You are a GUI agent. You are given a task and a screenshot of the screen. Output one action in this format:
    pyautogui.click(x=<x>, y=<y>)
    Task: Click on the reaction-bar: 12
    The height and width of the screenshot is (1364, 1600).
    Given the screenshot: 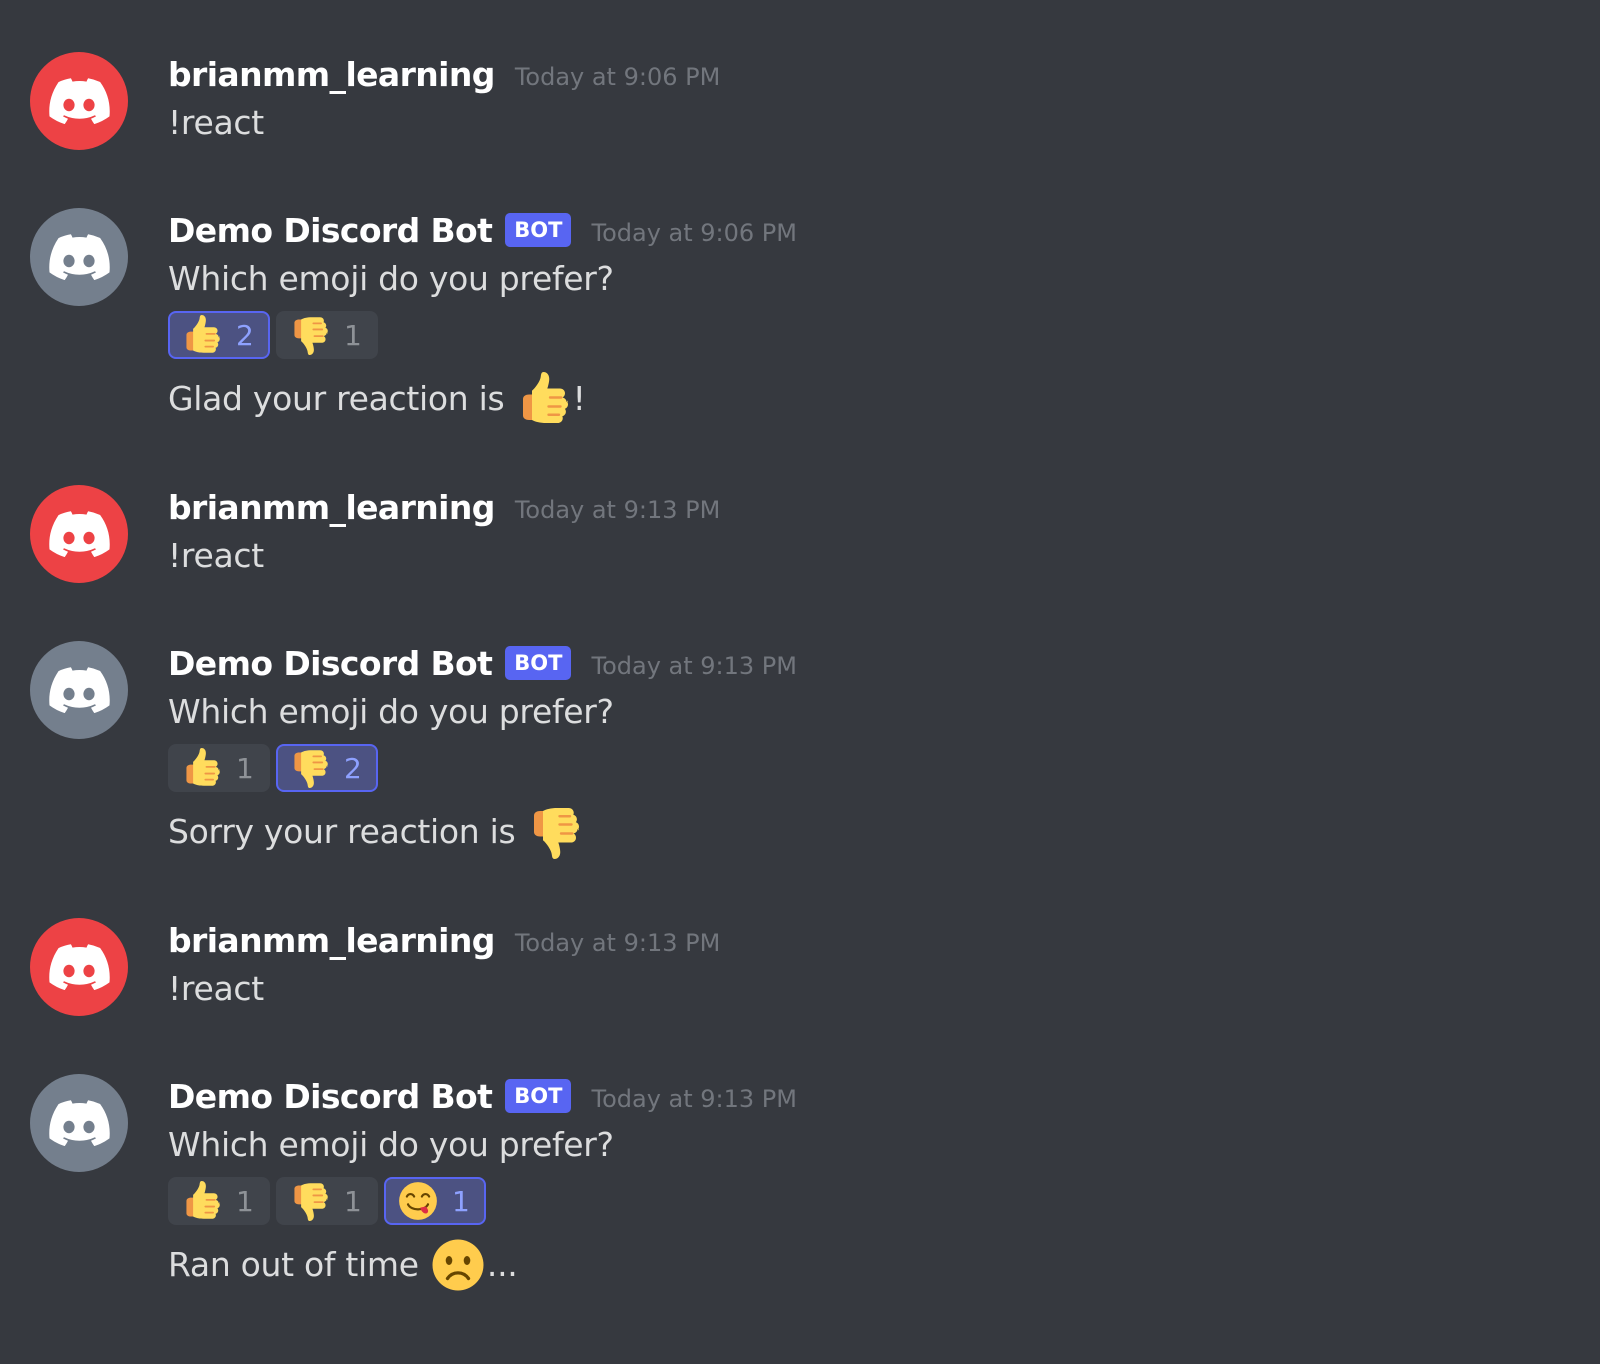 What is the action you would take?
    pyautogui.click(x=868, y=768)
    